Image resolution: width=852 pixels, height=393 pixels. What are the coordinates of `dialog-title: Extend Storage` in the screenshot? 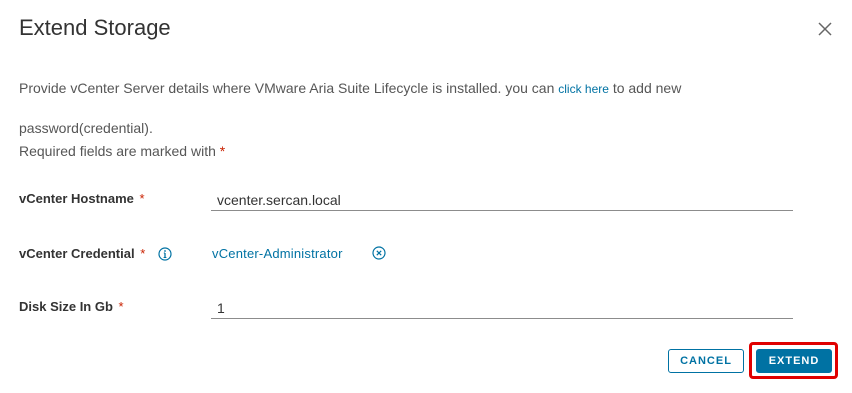 It's located at (95, 27).